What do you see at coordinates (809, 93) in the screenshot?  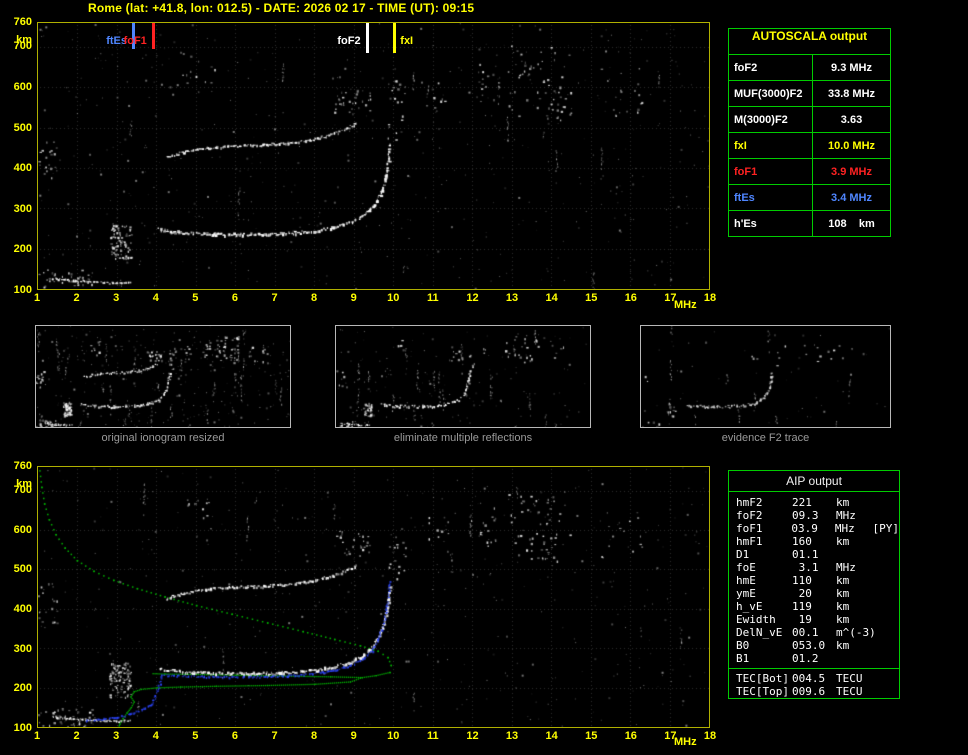 I see `autoscala-row: MUF(3000)F2 33.8 MHz` at bounding box center [809, 93].